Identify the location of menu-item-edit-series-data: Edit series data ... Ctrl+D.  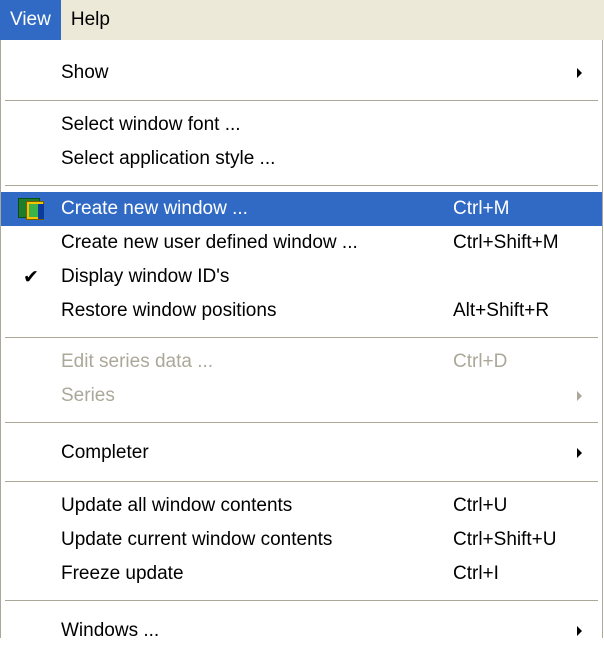
(301, 362).